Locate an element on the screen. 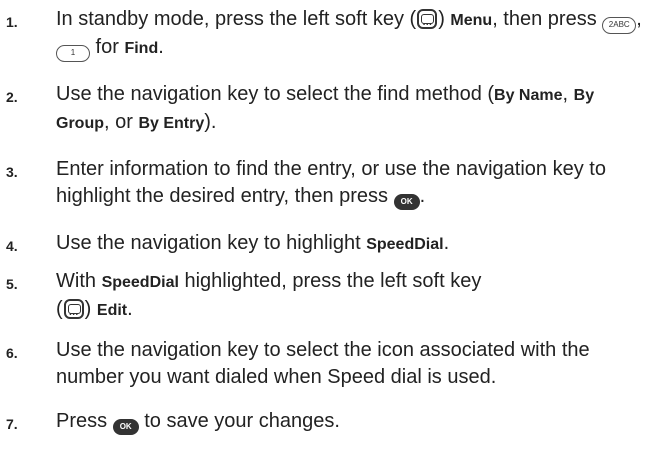 This screenshot has height=450, width=650. step-number: 3. is located at coordinates (12, 172).